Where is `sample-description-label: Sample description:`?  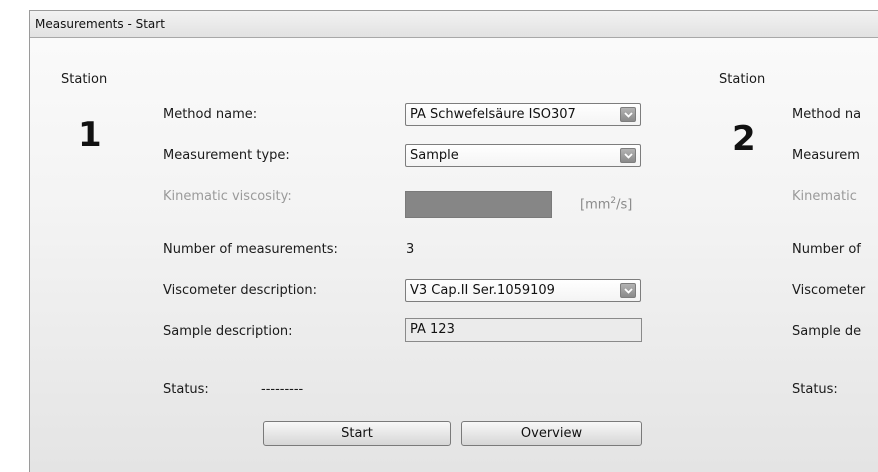 sample-description-label: Sample description: is located at coordinates (228, 331).